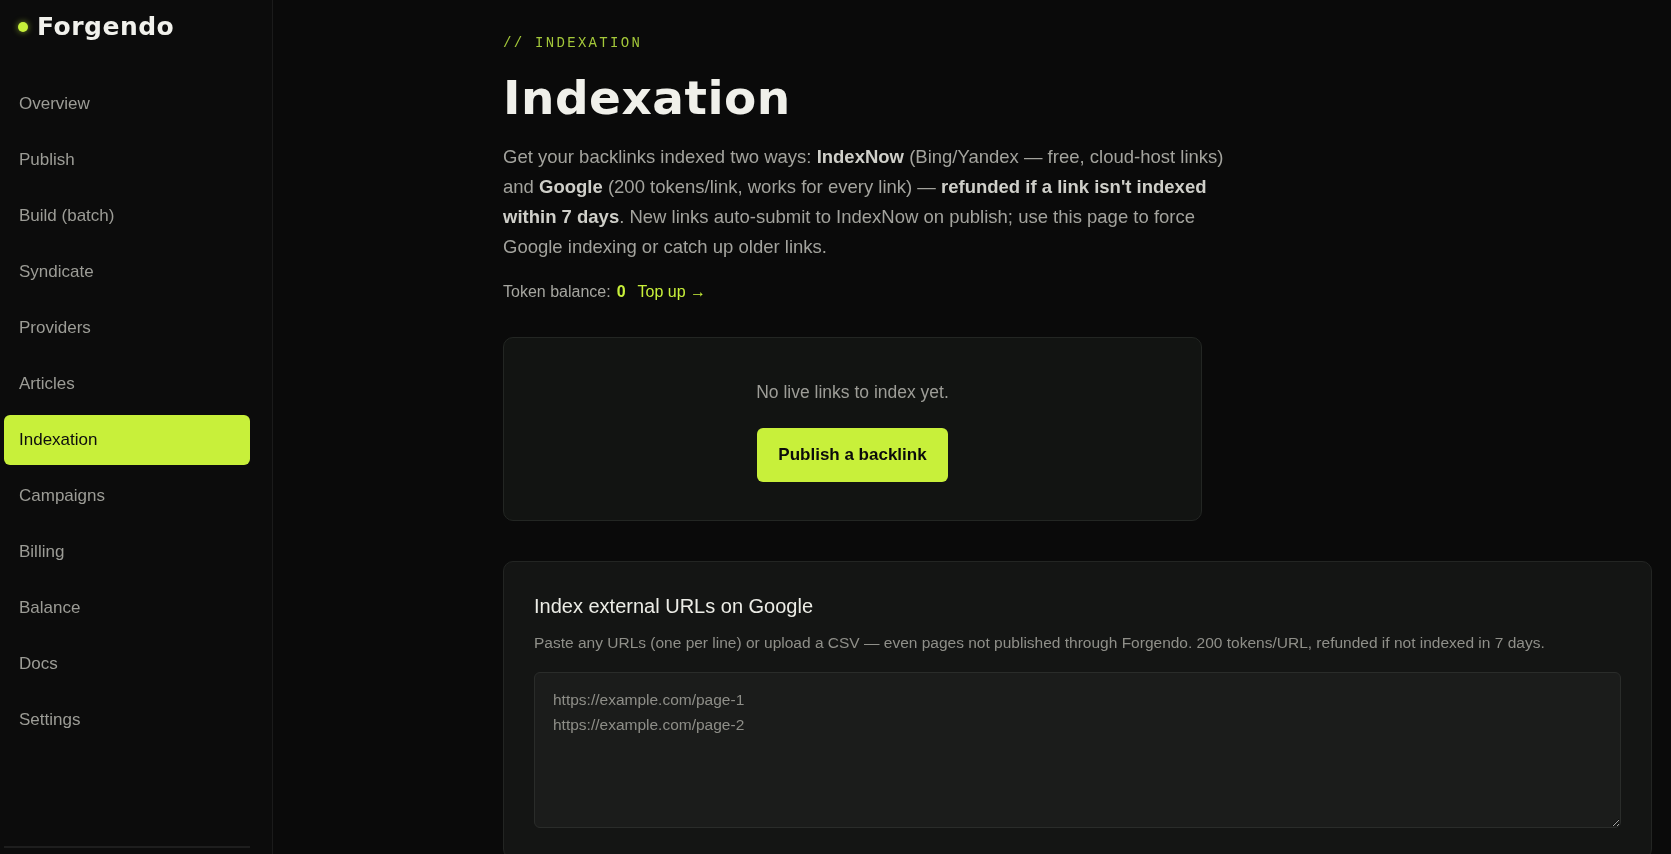 The width and height of the screenshot is (1671, 854). I want to click on sidebar-item: Syndicate, so click(127, 272).